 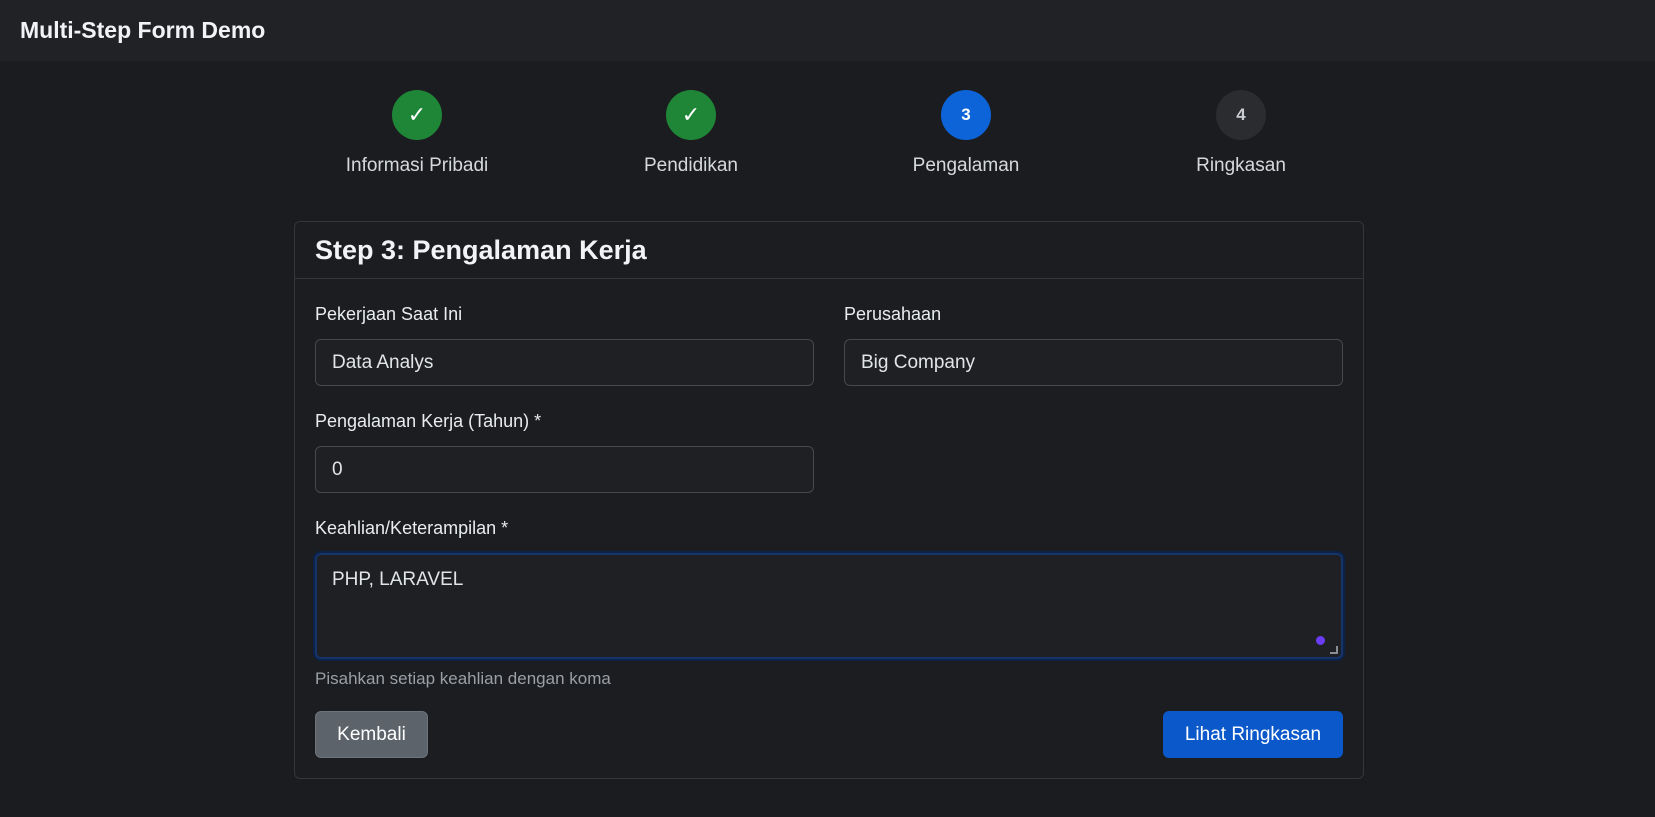 What do you see at coordinates (389, 314) in the screenshot?
I see `current-job-label: Pekerjaan Saat Ini` at bounding box center [389, 314].